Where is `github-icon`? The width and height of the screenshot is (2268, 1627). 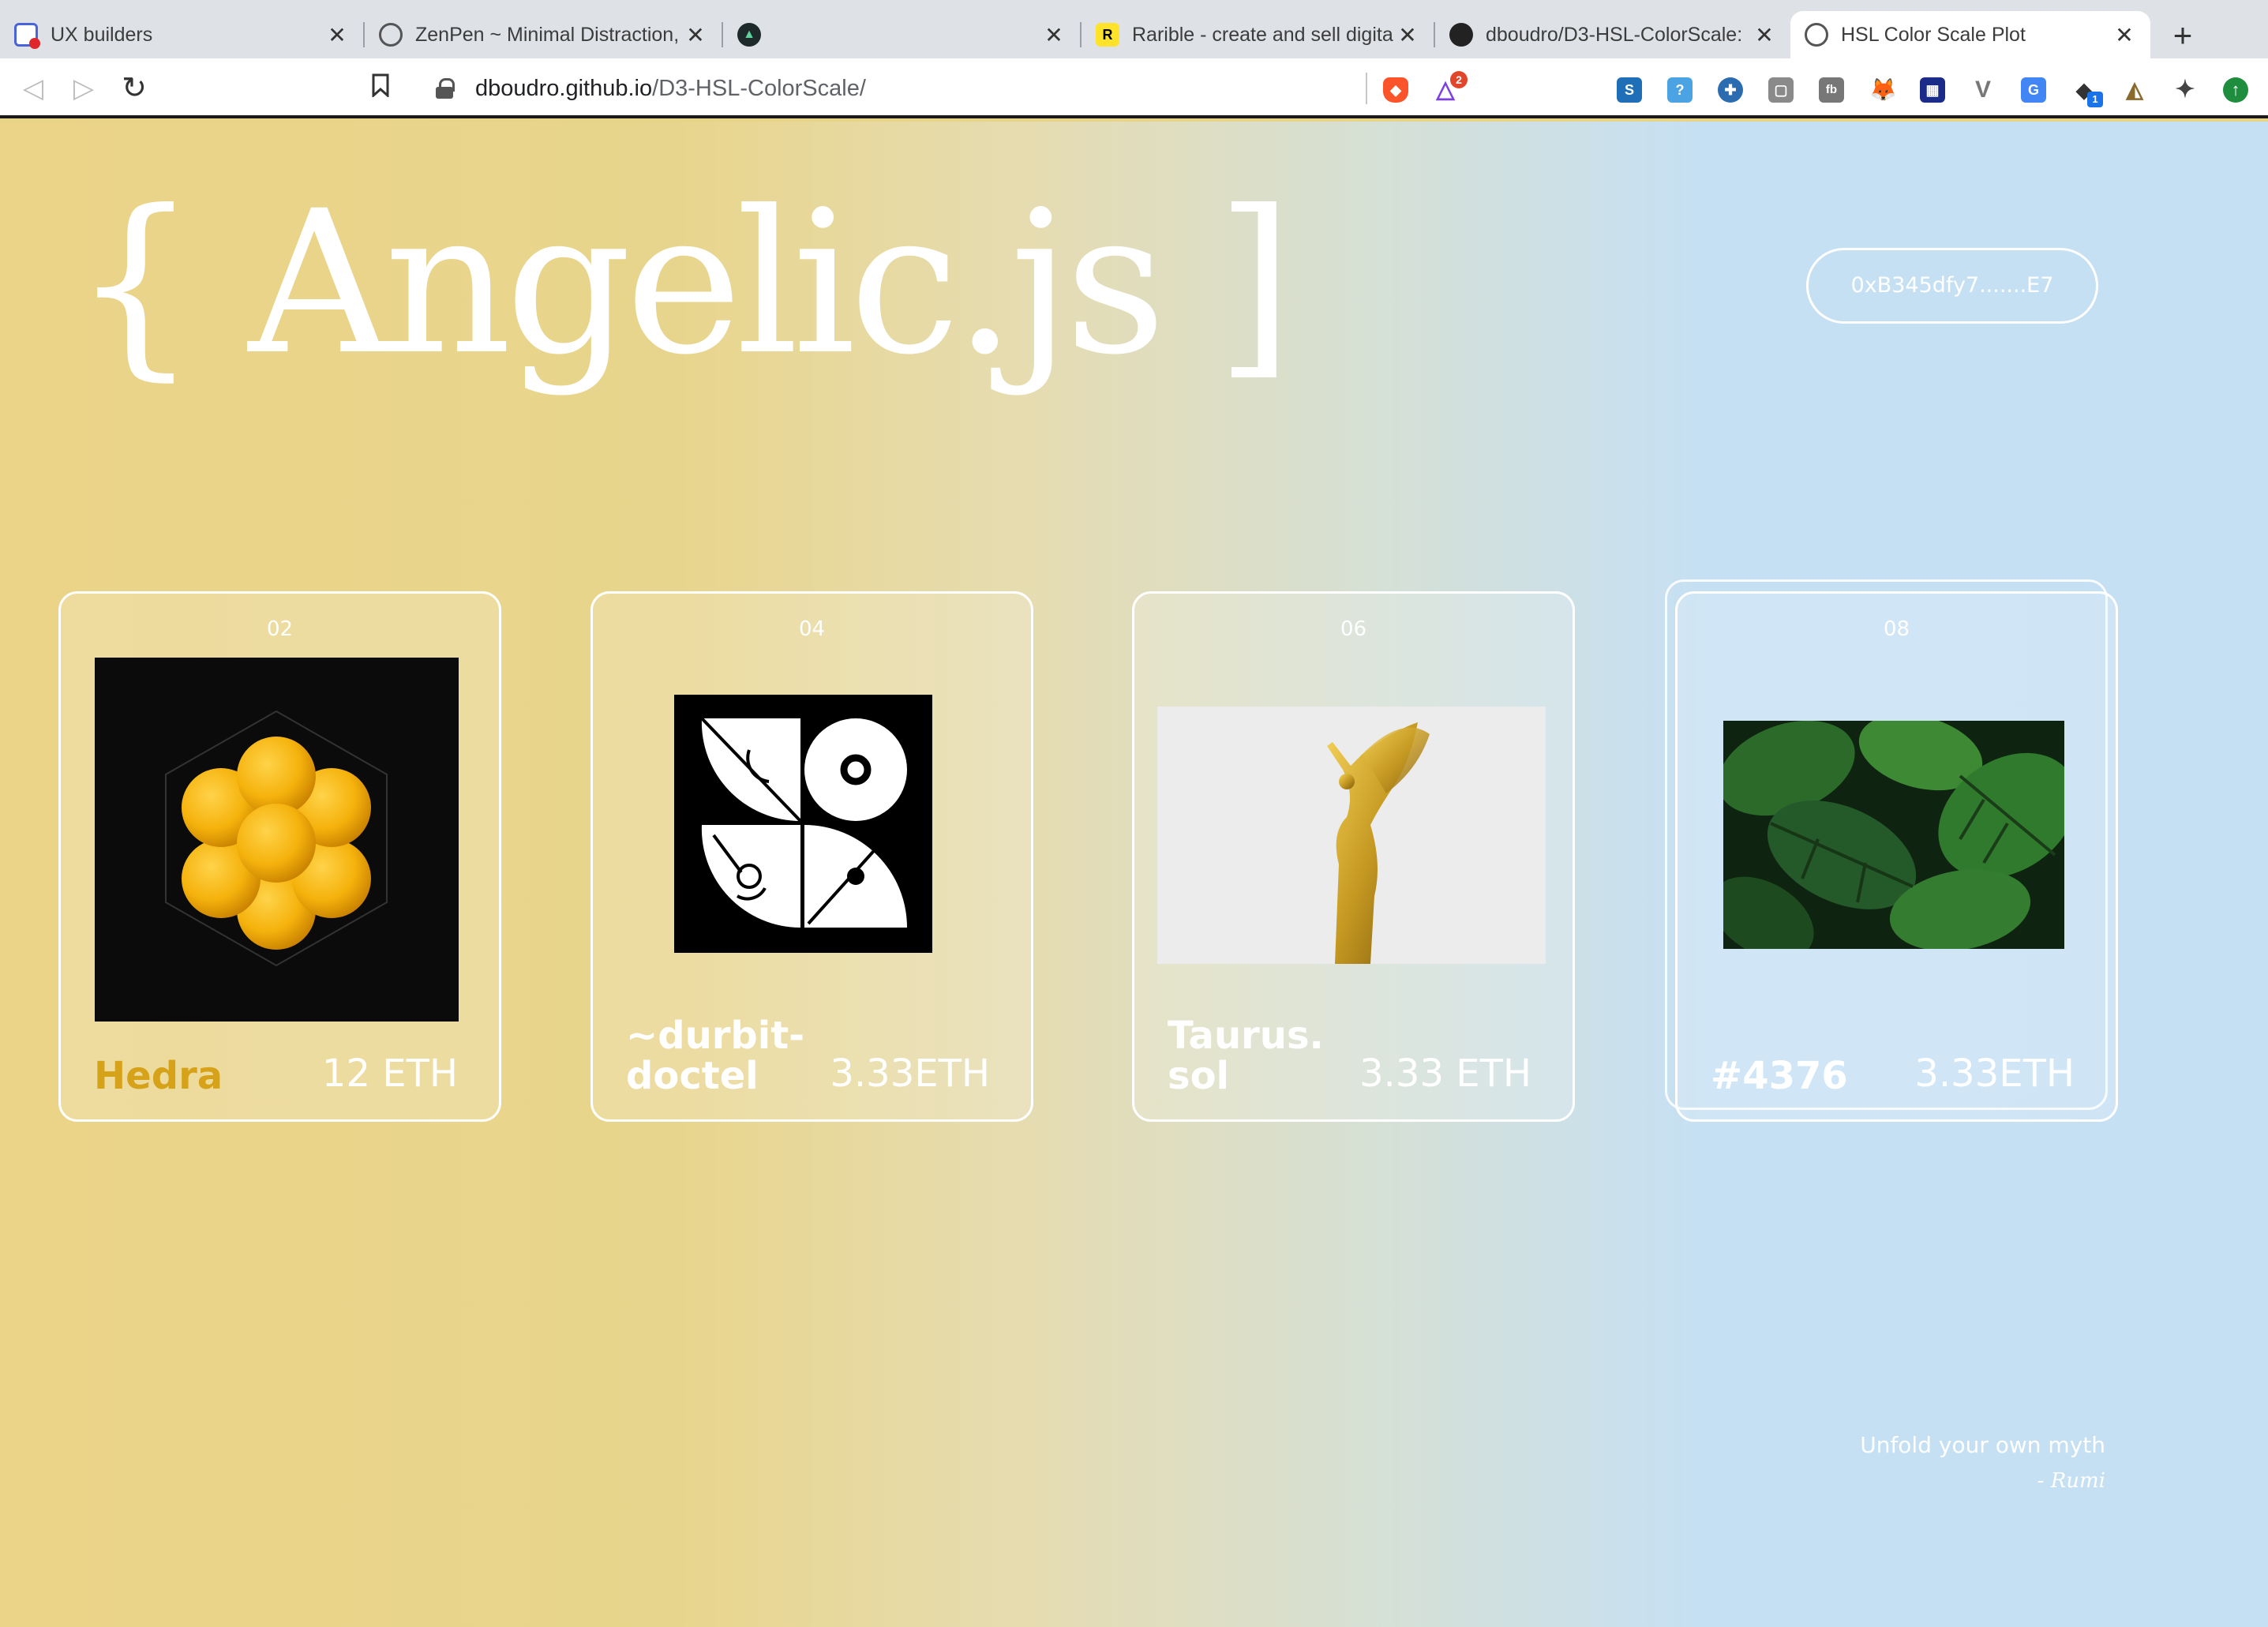
github-icon is located at coordinates (1461, 35).